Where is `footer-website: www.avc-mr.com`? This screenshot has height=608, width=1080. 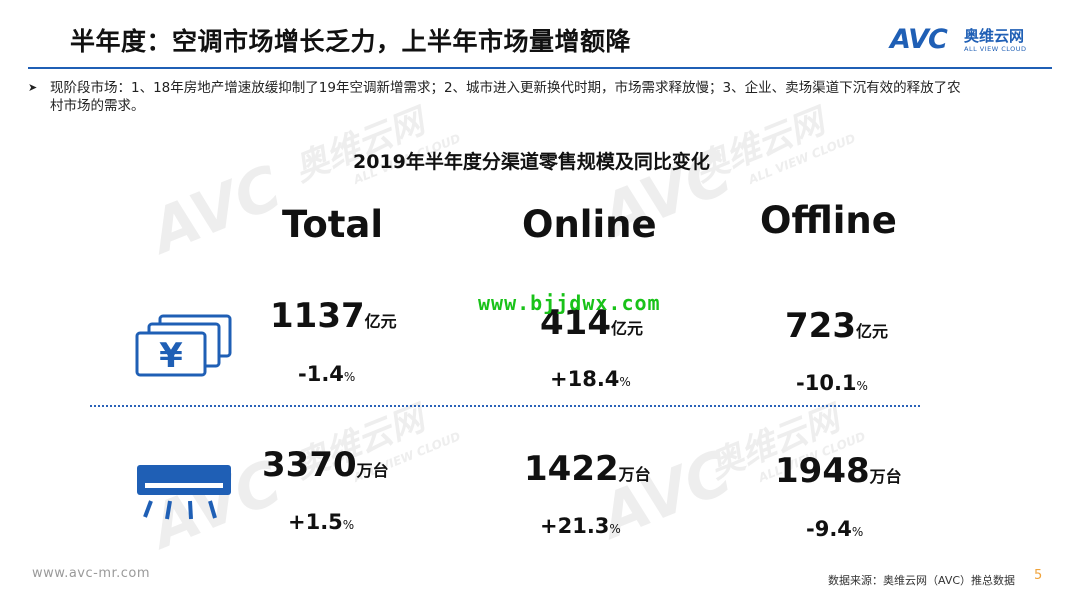 footer-website: www.avc-mr.com is located at coordinates (91, 573).